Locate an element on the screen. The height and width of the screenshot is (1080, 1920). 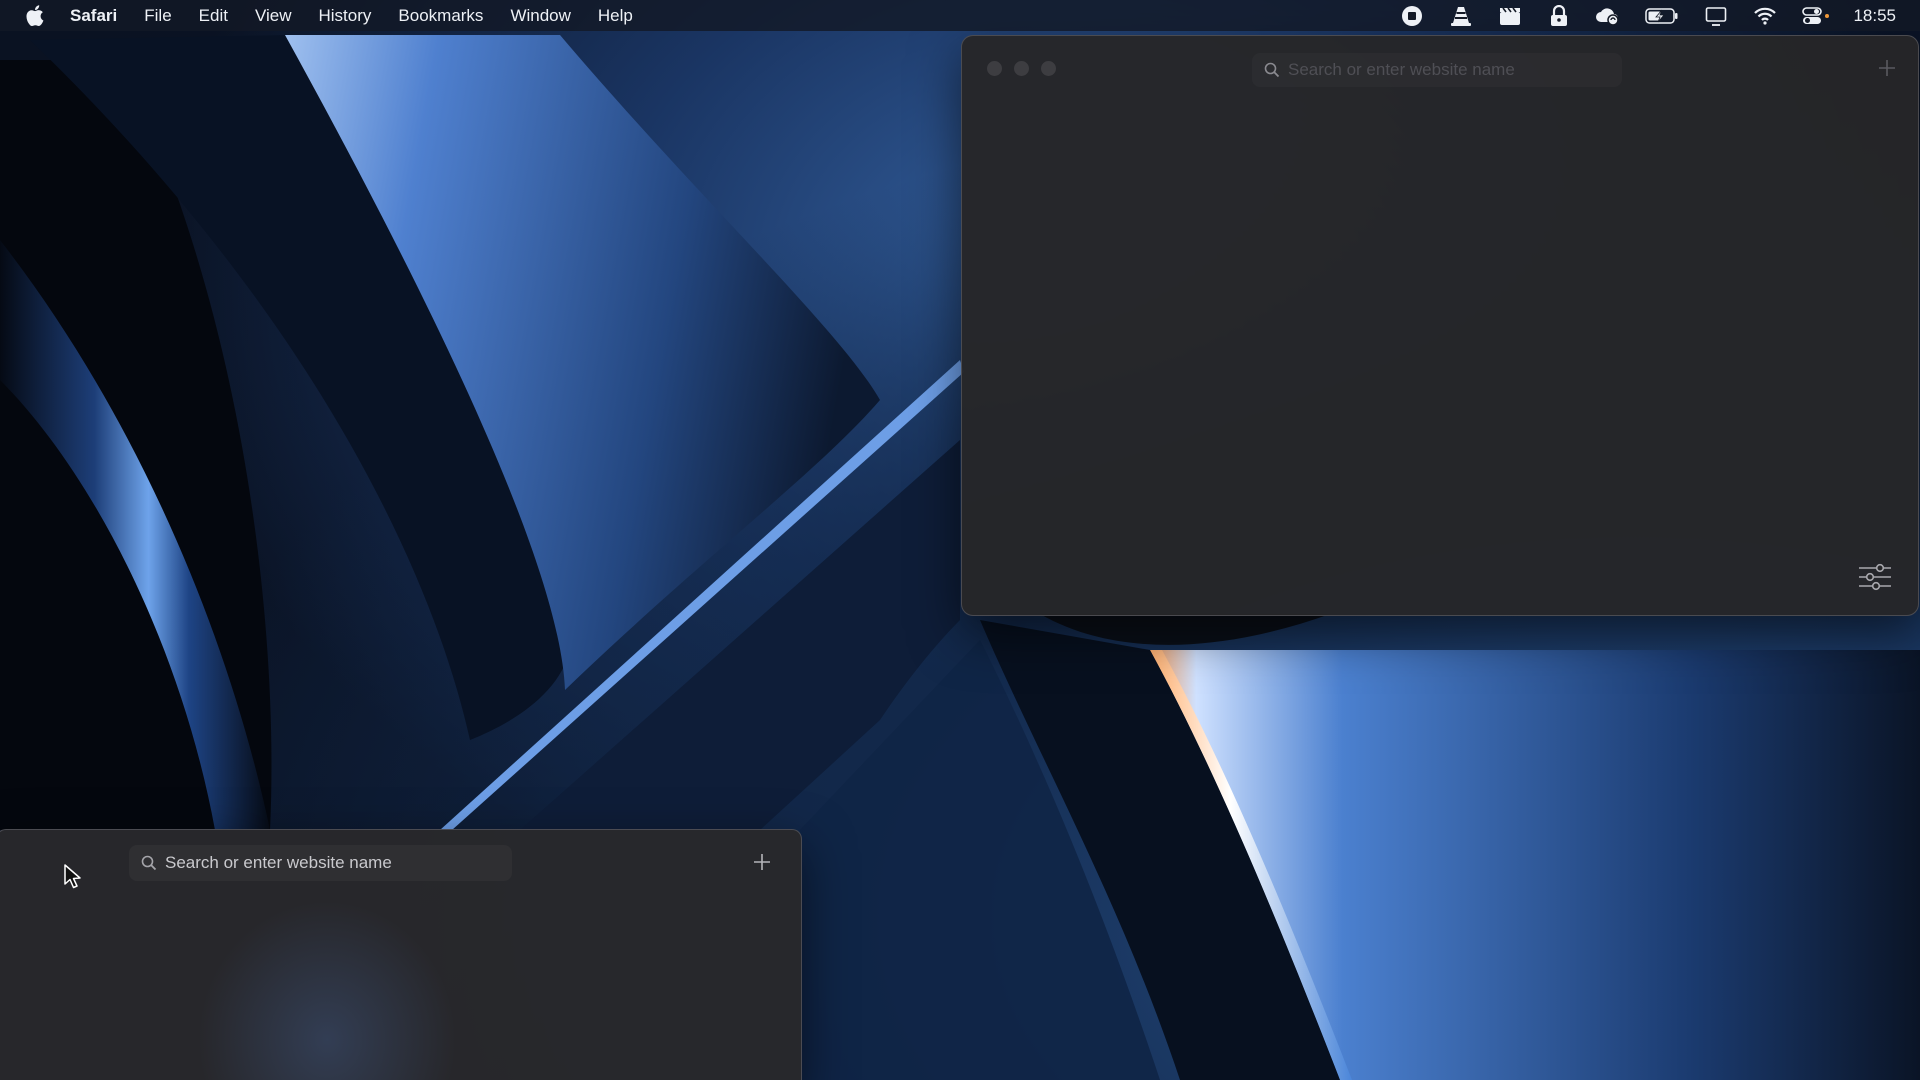
screen-record-stop-icon is located at coordinates (1412, 16).